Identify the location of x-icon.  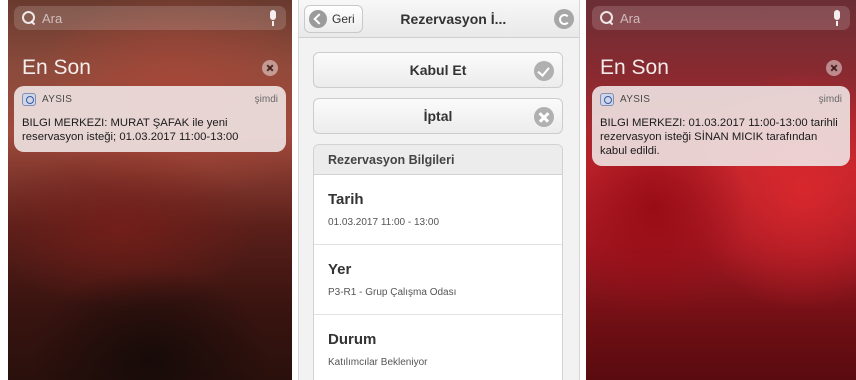
(544, 117).